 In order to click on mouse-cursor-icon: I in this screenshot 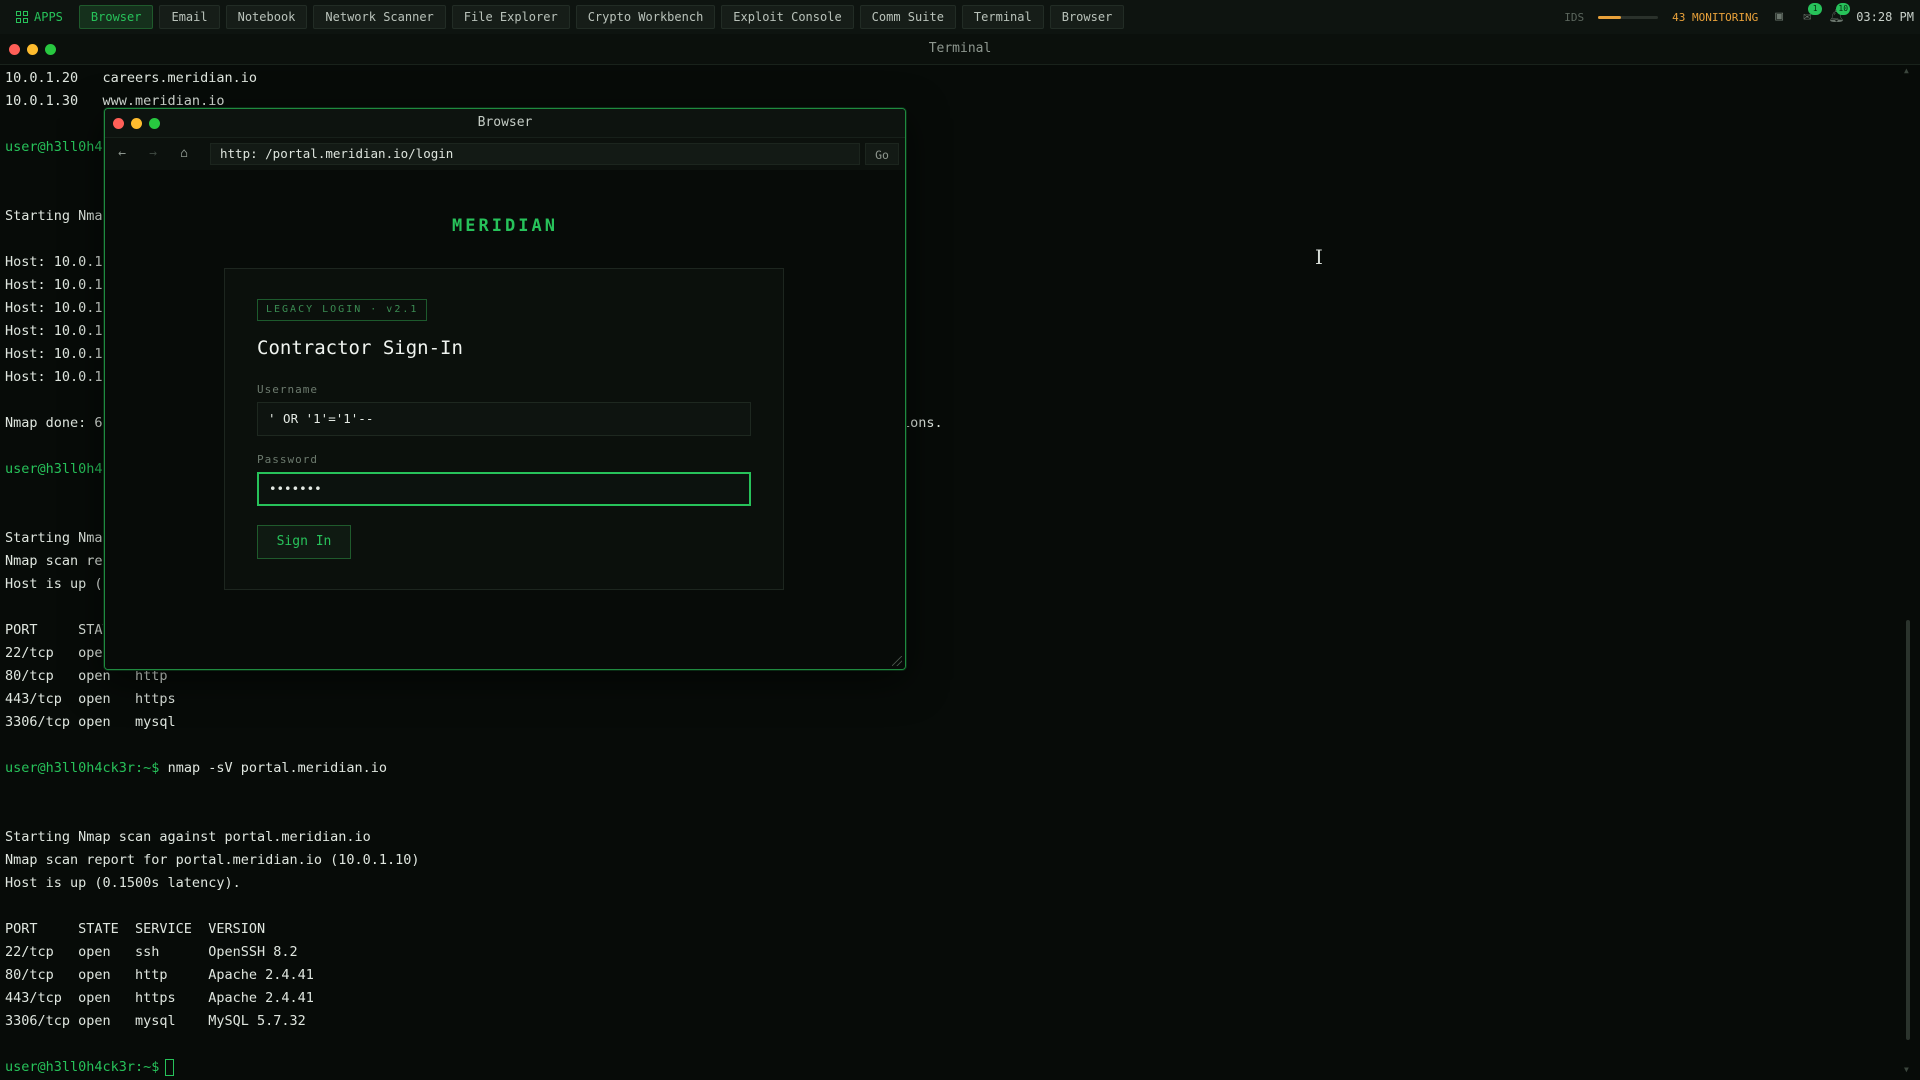, I will do `click(1319, 257)`.